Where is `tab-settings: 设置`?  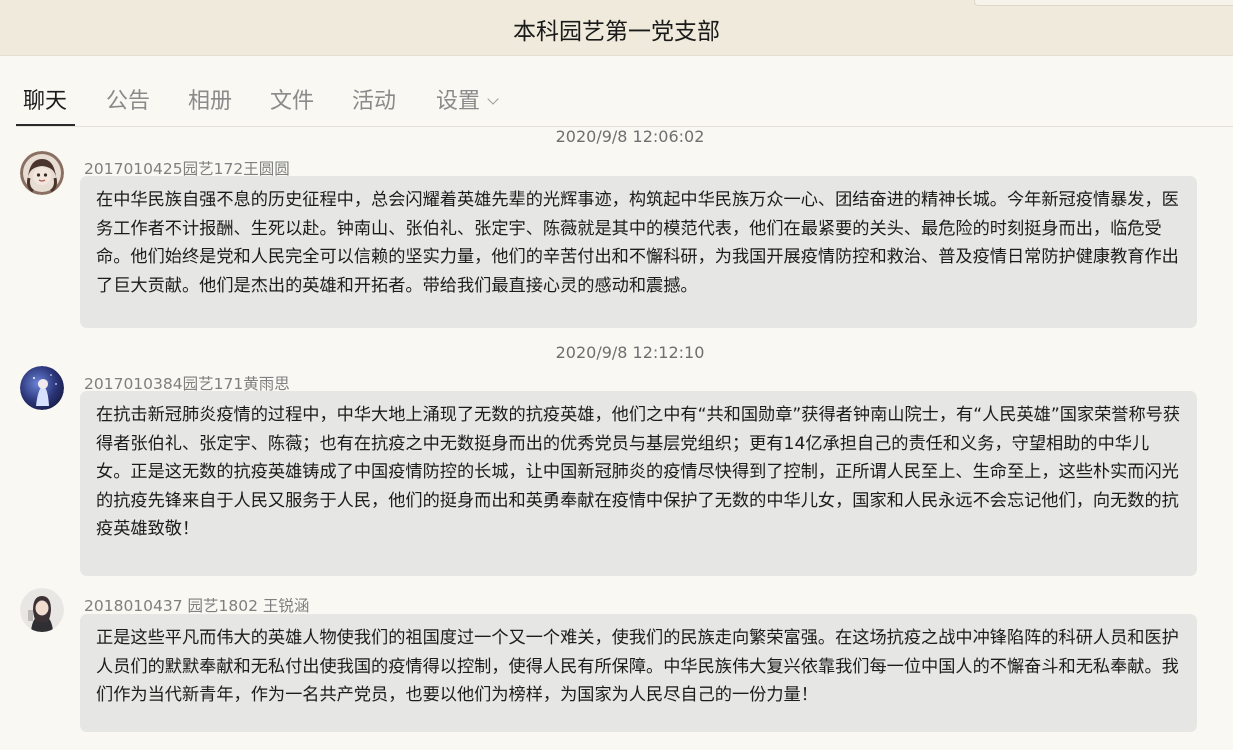
tab-settings: 设置 is located at coordinates (467, 99).